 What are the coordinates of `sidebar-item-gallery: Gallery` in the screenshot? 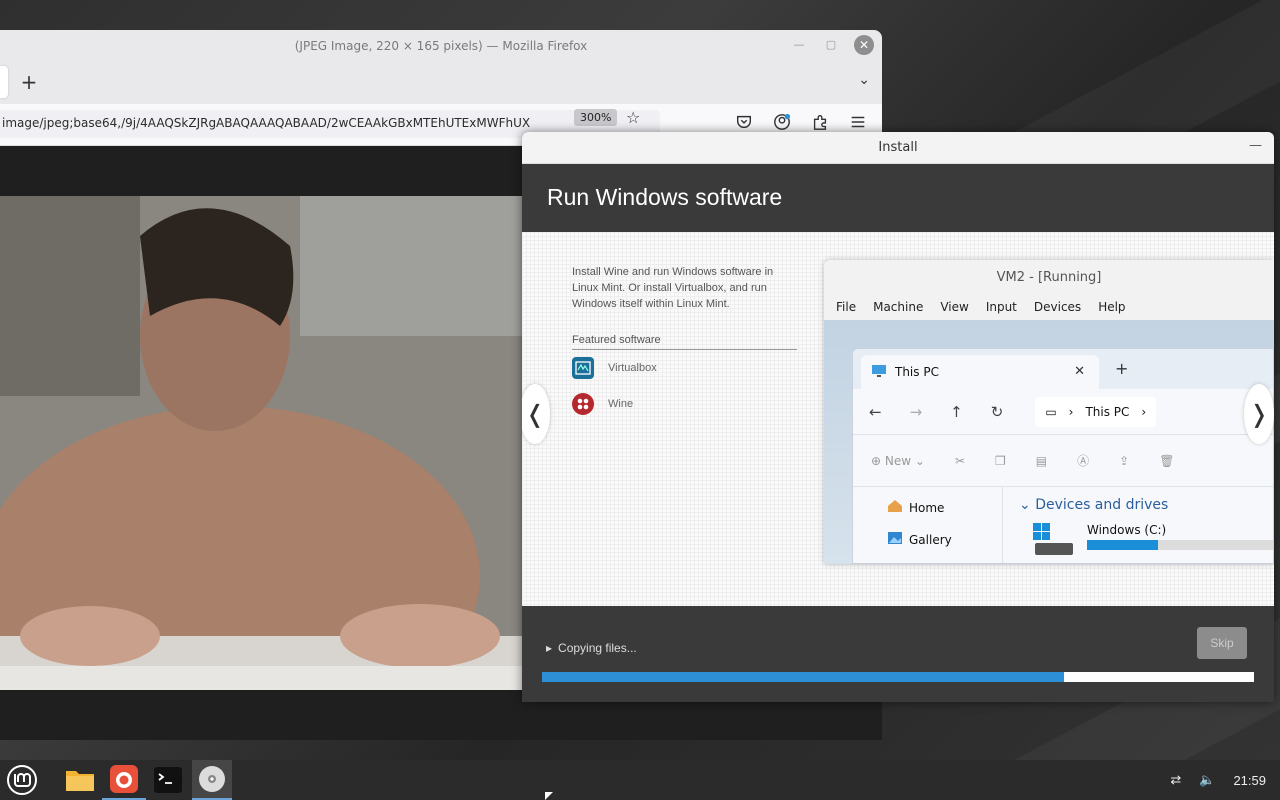 It's located at (919, 539).